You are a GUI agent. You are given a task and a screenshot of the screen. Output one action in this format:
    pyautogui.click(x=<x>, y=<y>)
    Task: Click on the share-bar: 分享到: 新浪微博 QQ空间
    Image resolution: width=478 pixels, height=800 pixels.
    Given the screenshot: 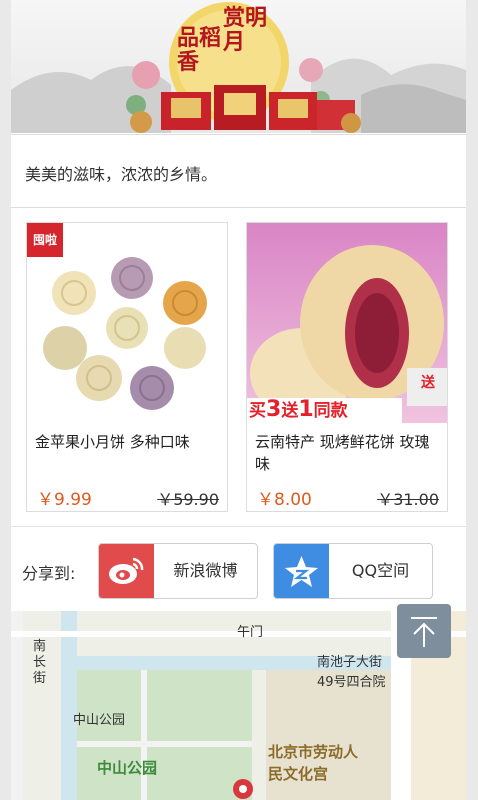 What is the action you would take?
    pyautogui.click(x=238, y=568)
    